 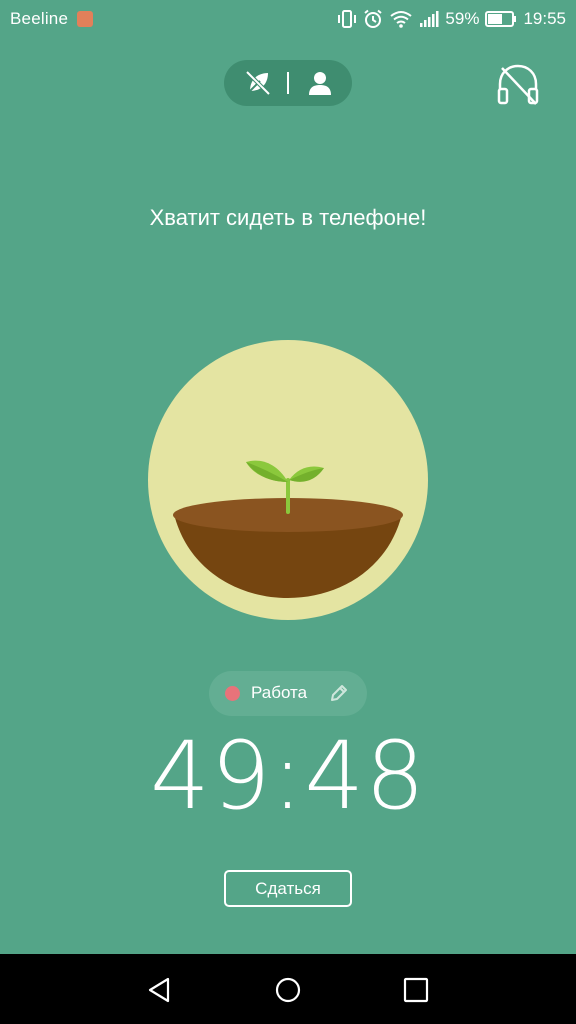 What do you see at coordinates (288, 20) in the screenshot?
I see `status-bar: Beeline 59% 19:55` at bounding box center [288, 20].